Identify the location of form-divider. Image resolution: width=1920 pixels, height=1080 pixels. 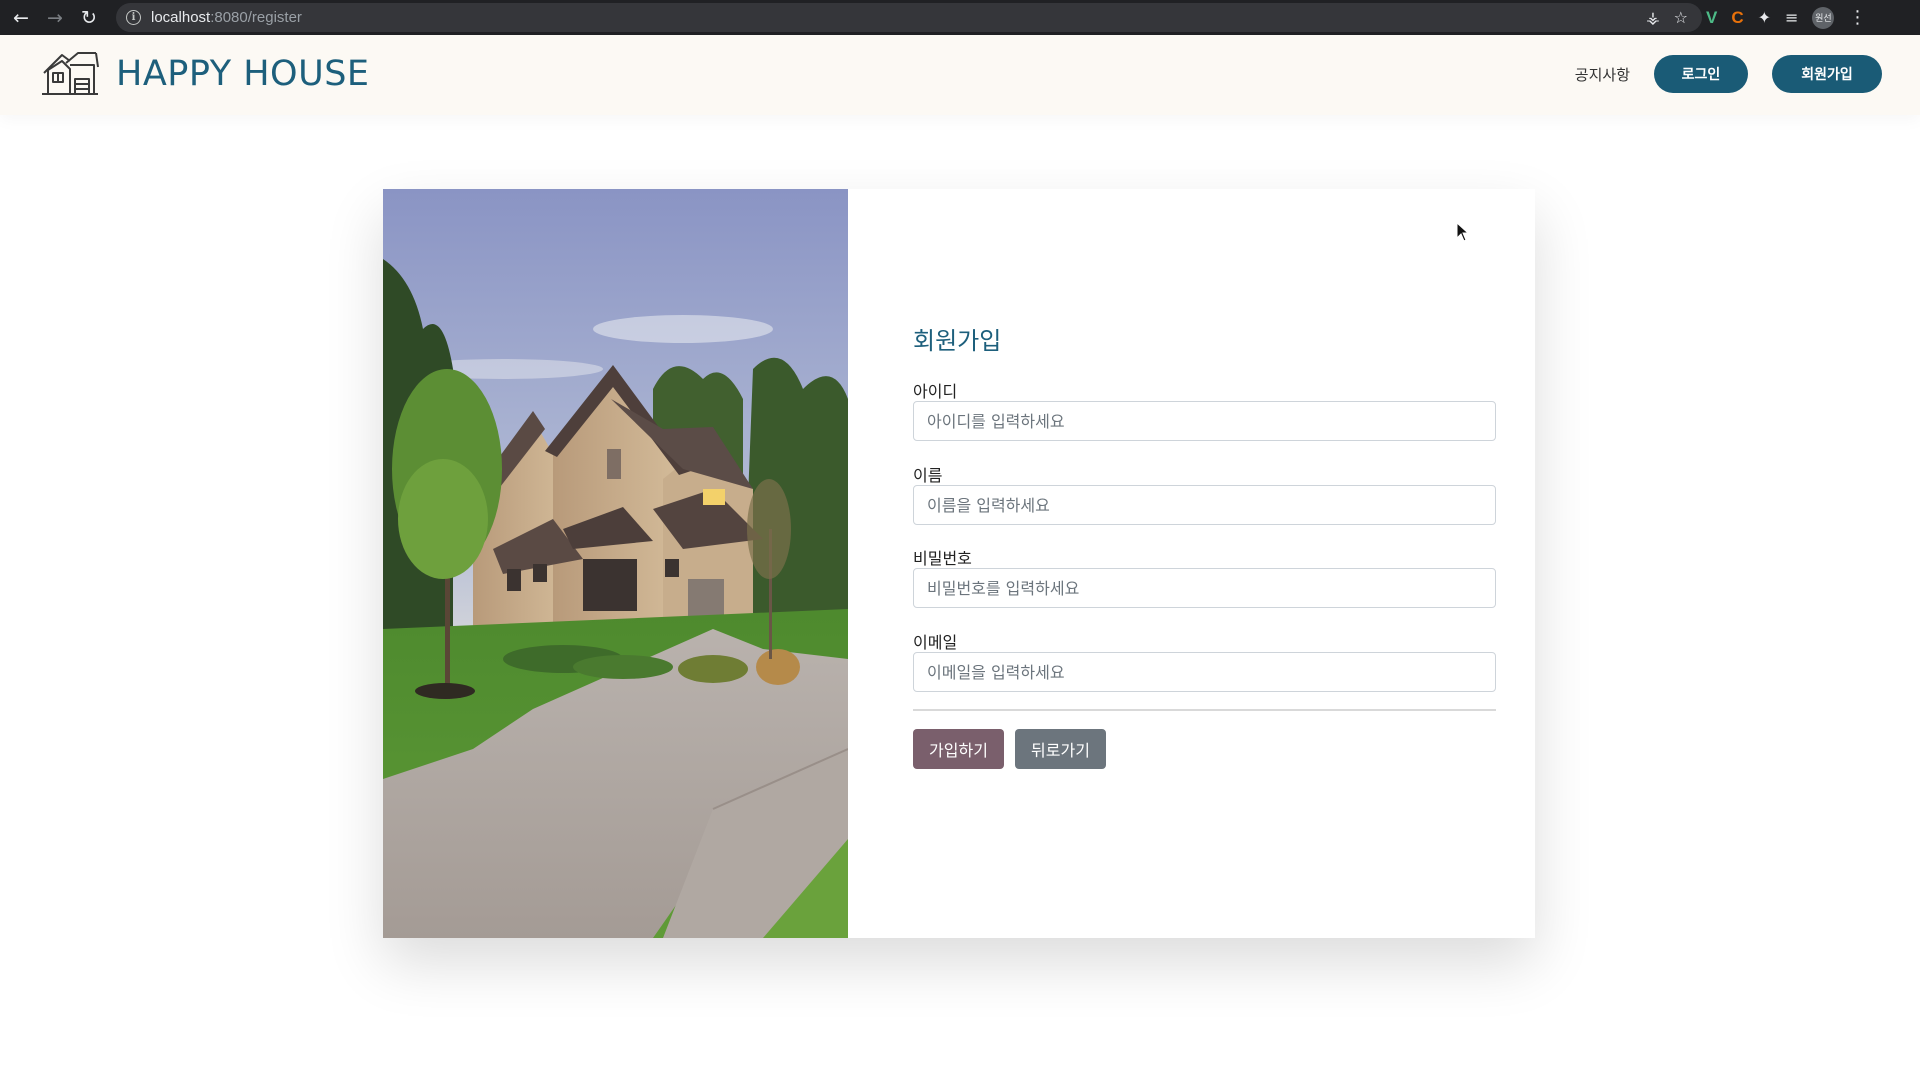
(1204, 710).